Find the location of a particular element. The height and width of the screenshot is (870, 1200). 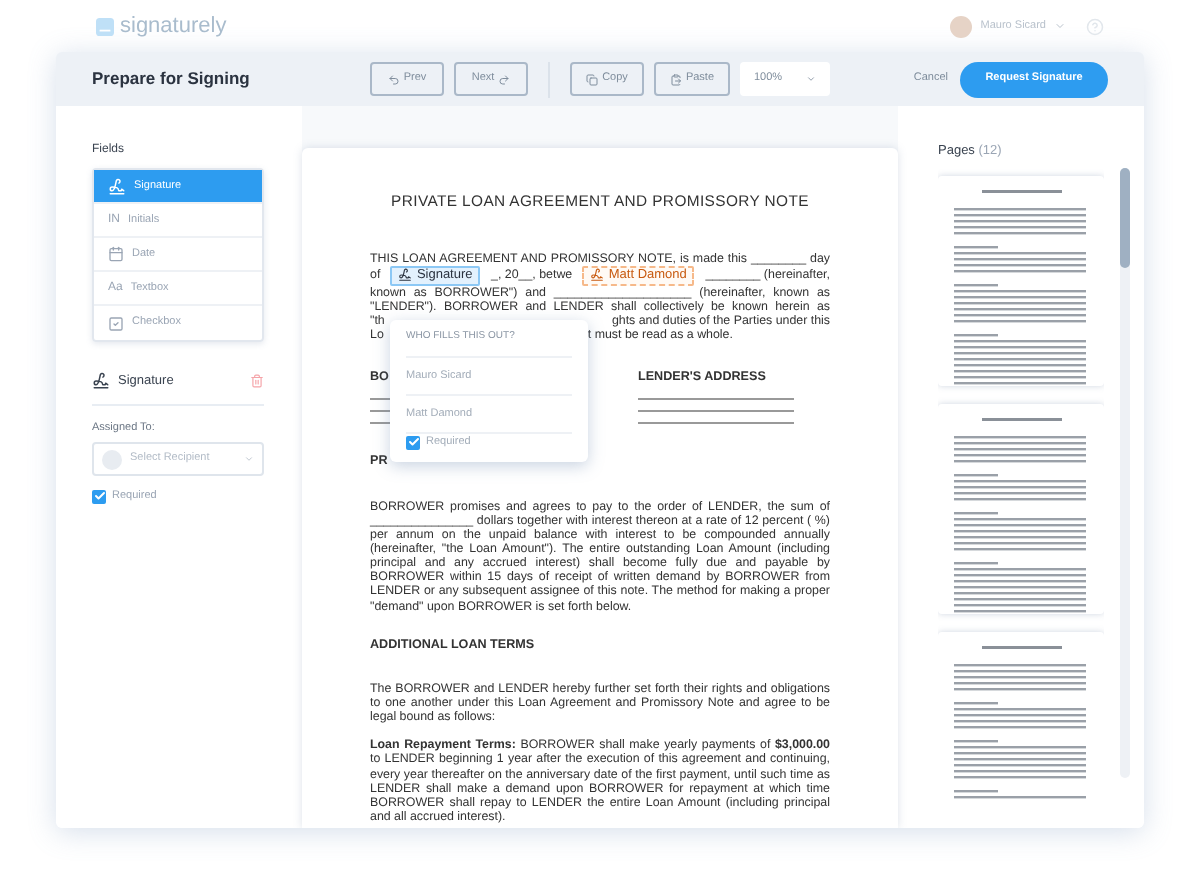

copy-icon is located at coordinates (592, 79).